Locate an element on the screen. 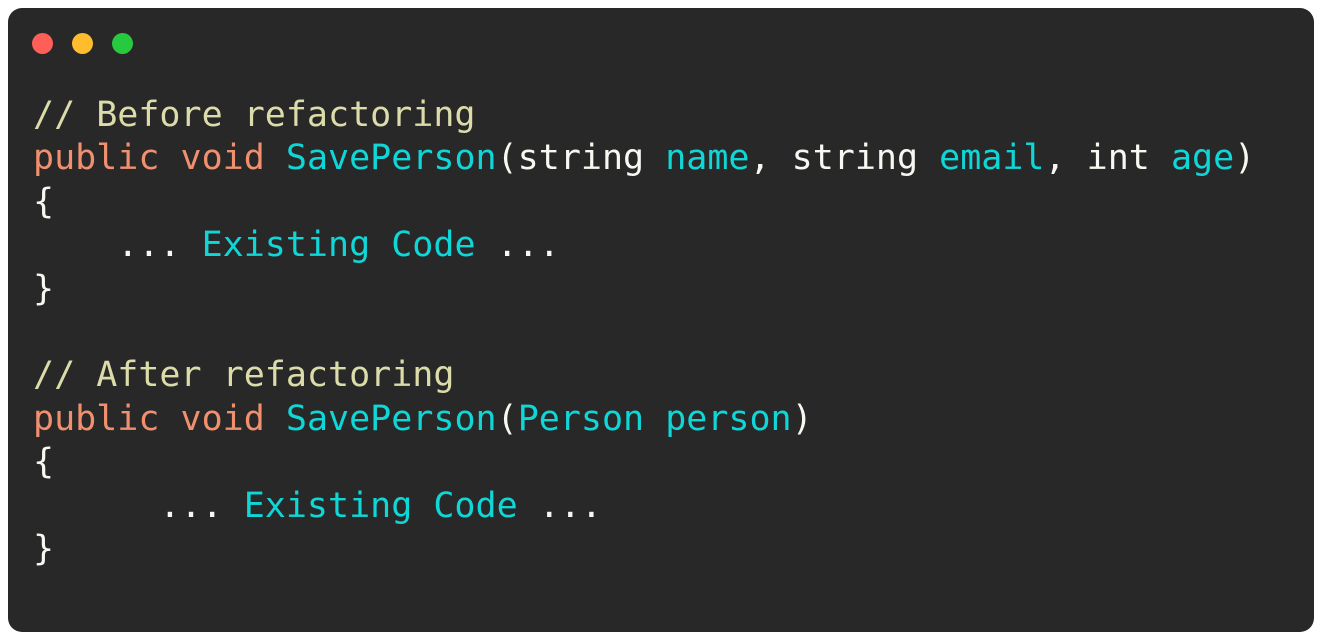 The width and height of the screenshot is (1322, 640). window-titlebar is located at coordinates (661, 44).